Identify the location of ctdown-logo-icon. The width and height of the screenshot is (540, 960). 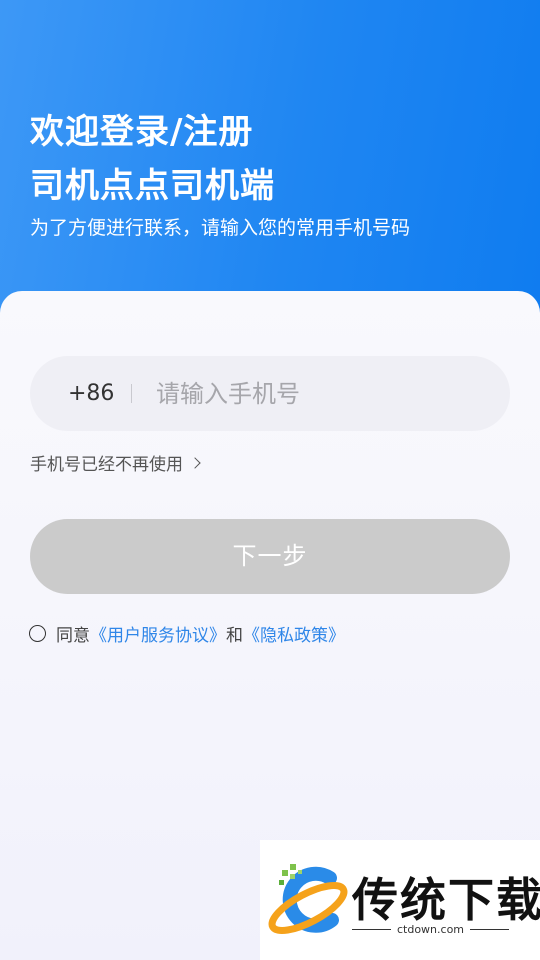
(308, 899).